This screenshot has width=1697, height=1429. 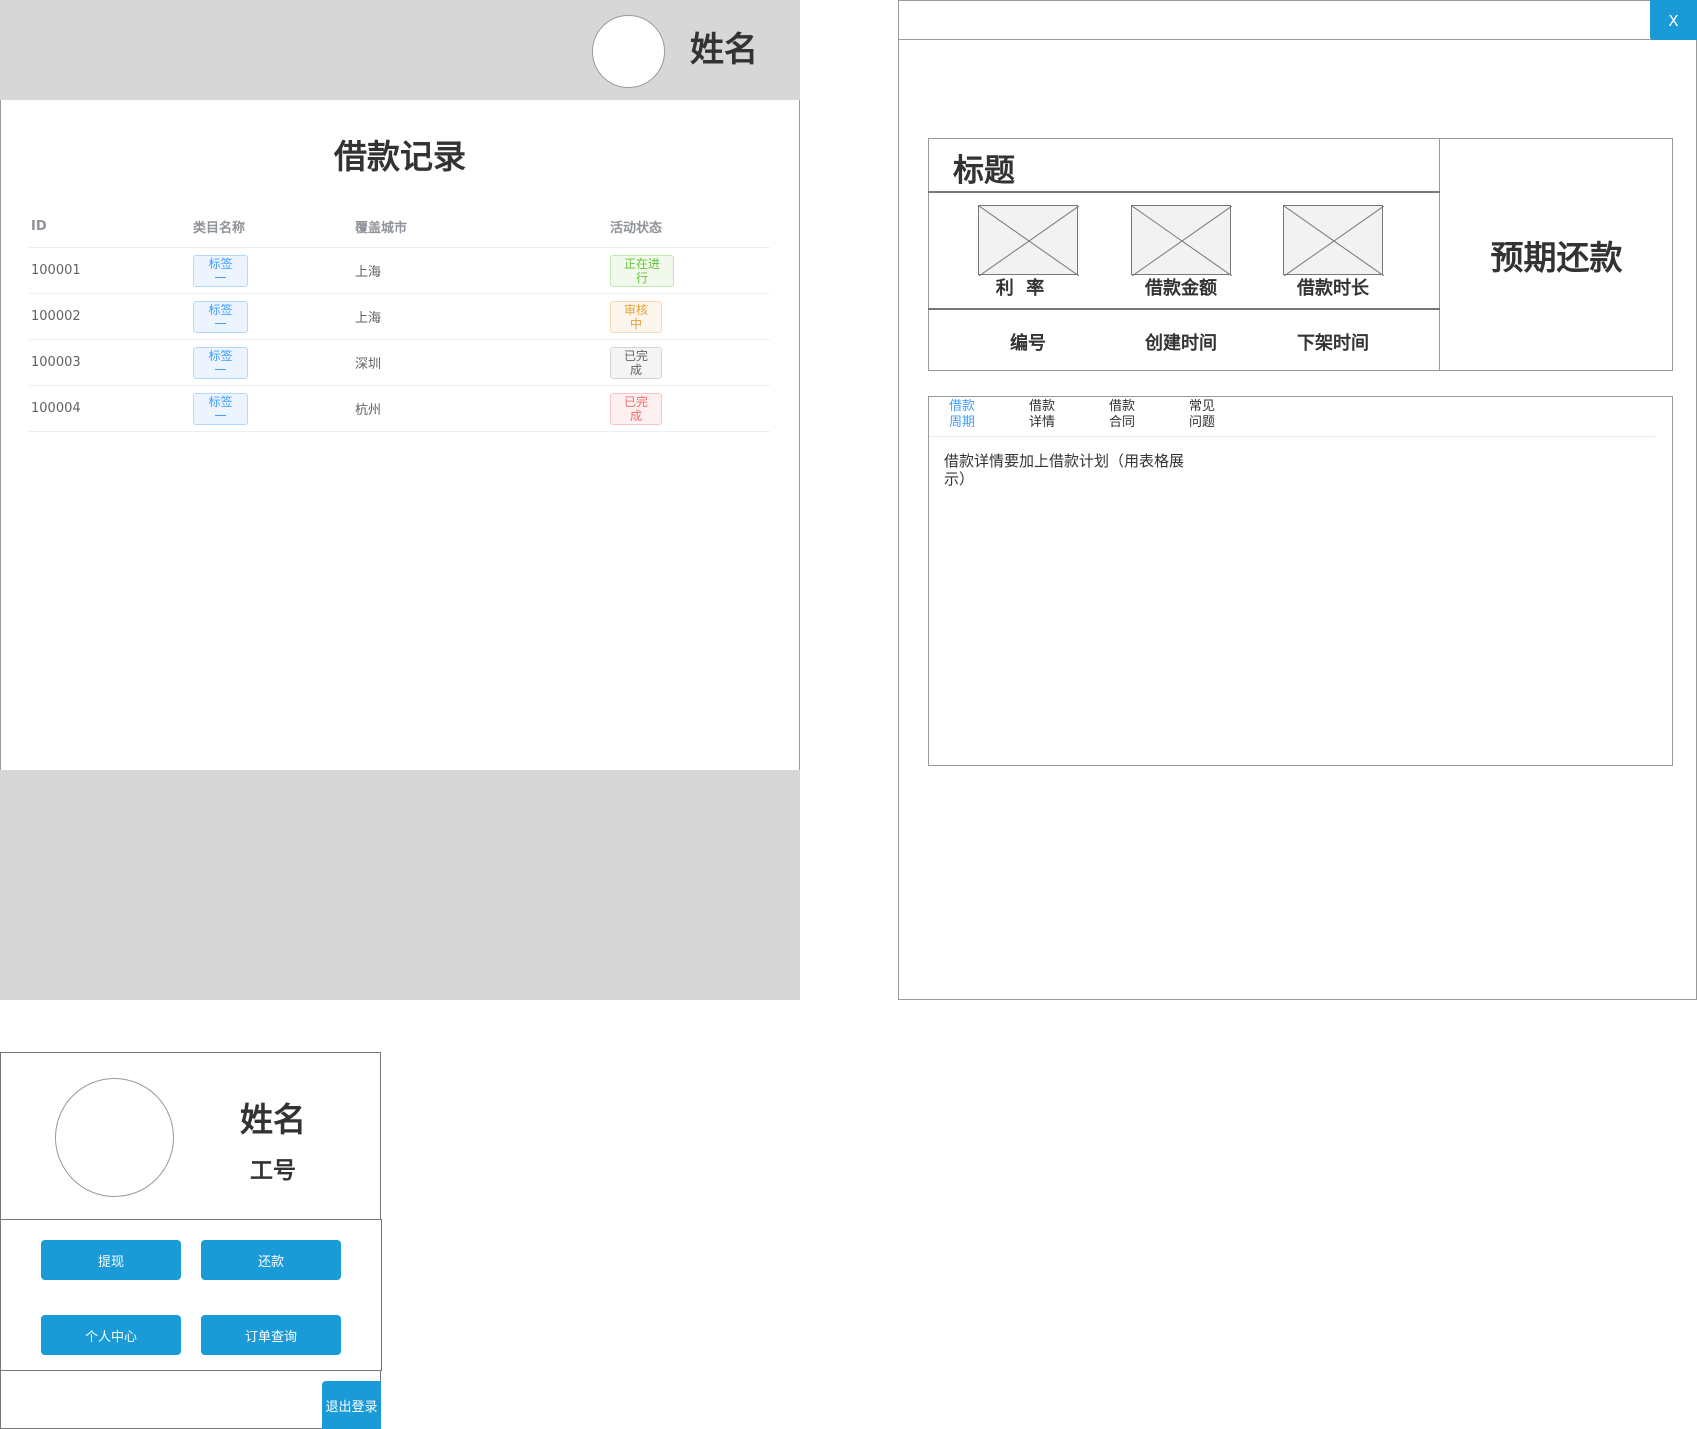 What do you see at coordinates (400, 885) in the screenshot?
I see `records-footer-bar` at bounding box center [400, 885].